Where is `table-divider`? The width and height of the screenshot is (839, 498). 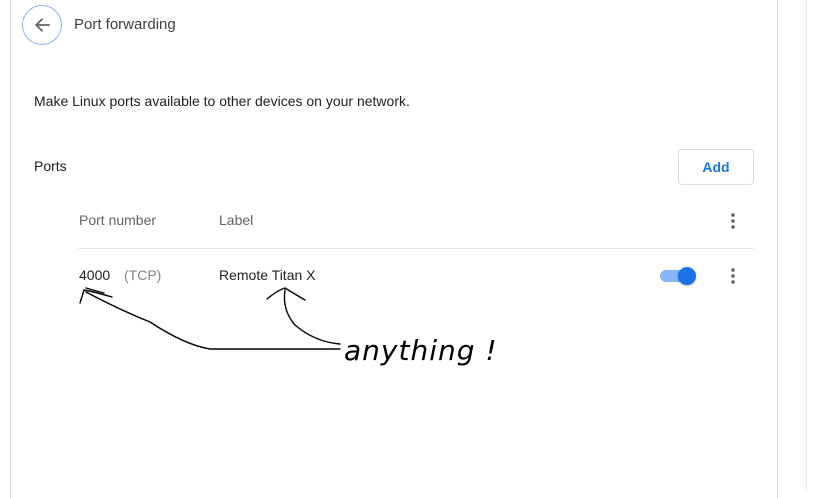 table-divider is located at coordinates (416, 248).